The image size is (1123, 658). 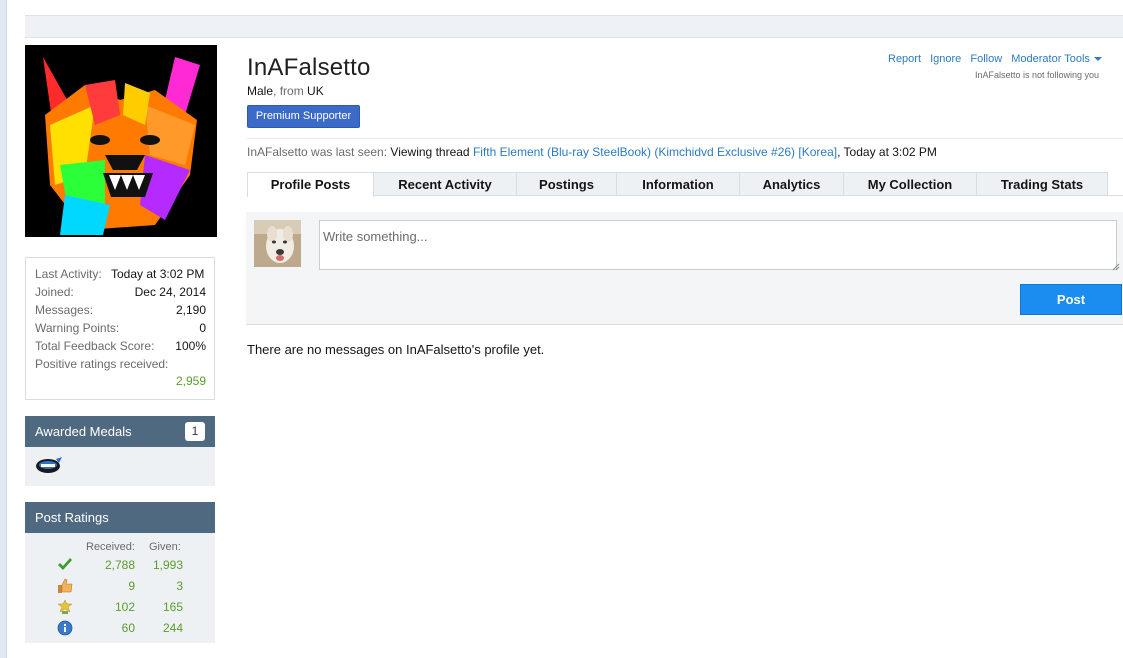 What do you see at coordinates (3, 329) in the screenshot?
I see `window-edge` at bounding box center [3, 329].